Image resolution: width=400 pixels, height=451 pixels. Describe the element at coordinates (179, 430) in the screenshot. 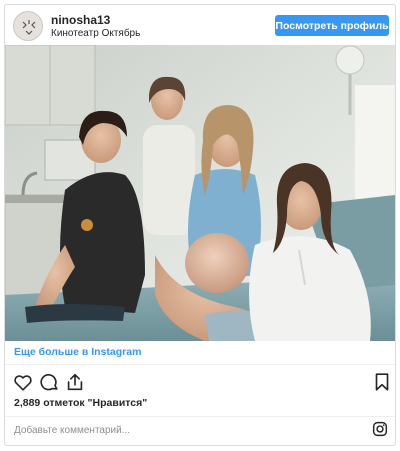

I see `comment-input` at that location.